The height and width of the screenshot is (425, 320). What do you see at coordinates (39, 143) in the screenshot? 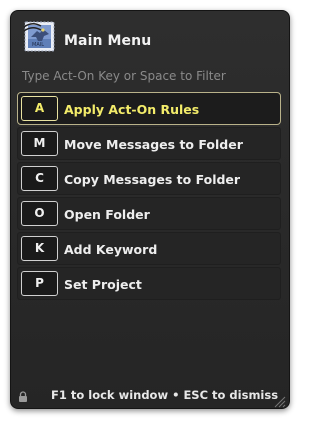
I see `shortcut-key-badge: M` at bounding box center [39, 143].